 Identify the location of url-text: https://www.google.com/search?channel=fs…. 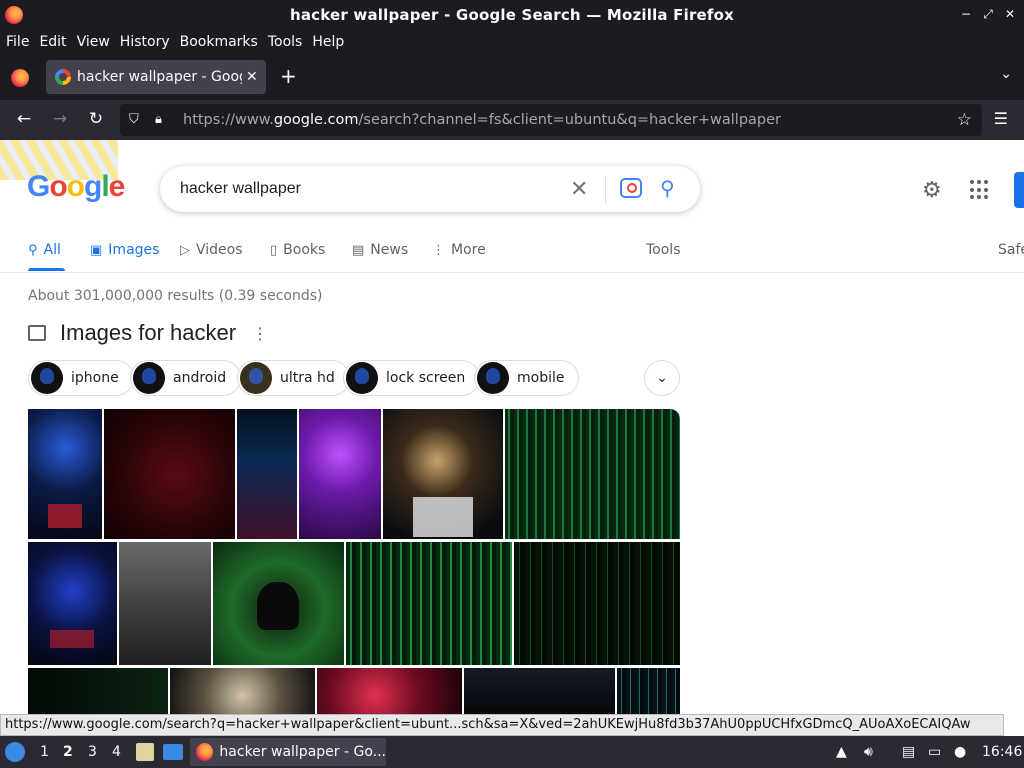
(482, 120).